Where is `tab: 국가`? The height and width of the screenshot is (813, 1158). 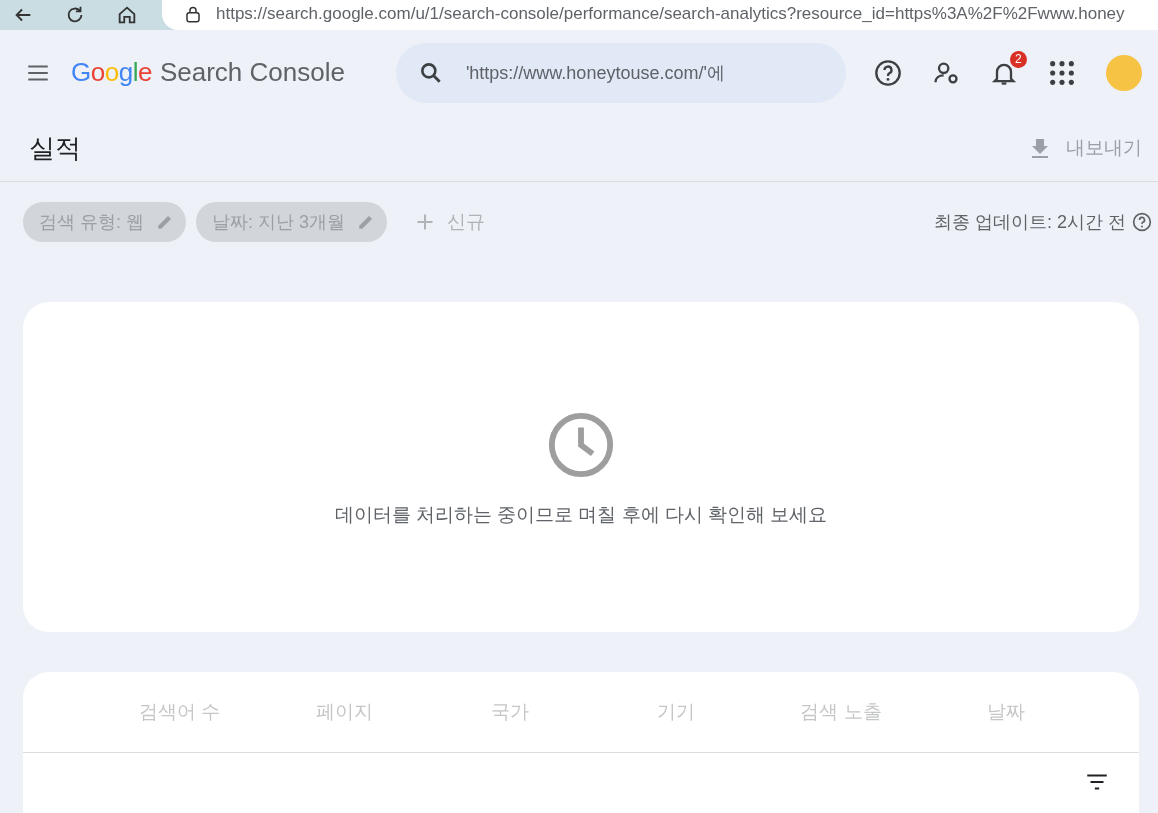 tab: 국가 is located at coordinates (510, 712).